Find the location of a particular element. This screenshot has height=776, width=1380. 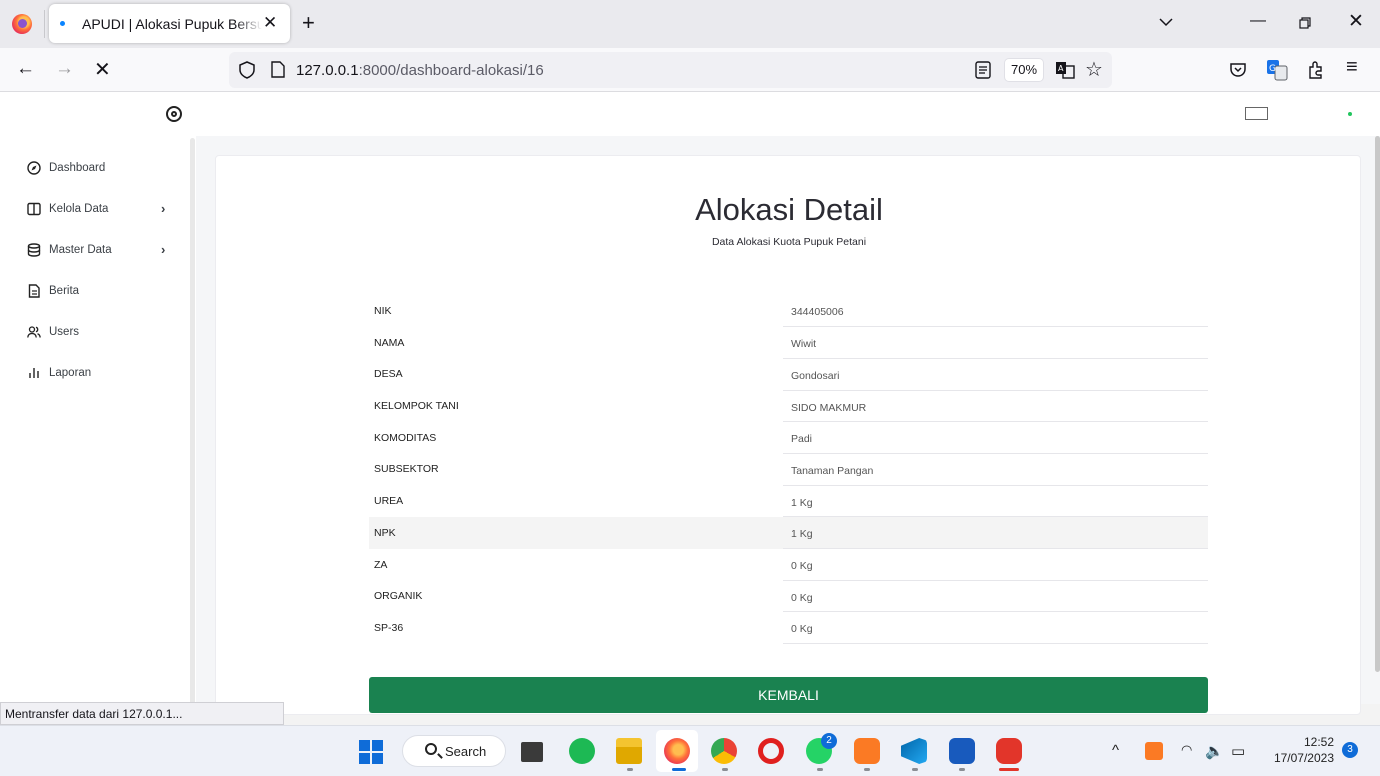

row-value: 344405006 is located at coordinates (995, 311).